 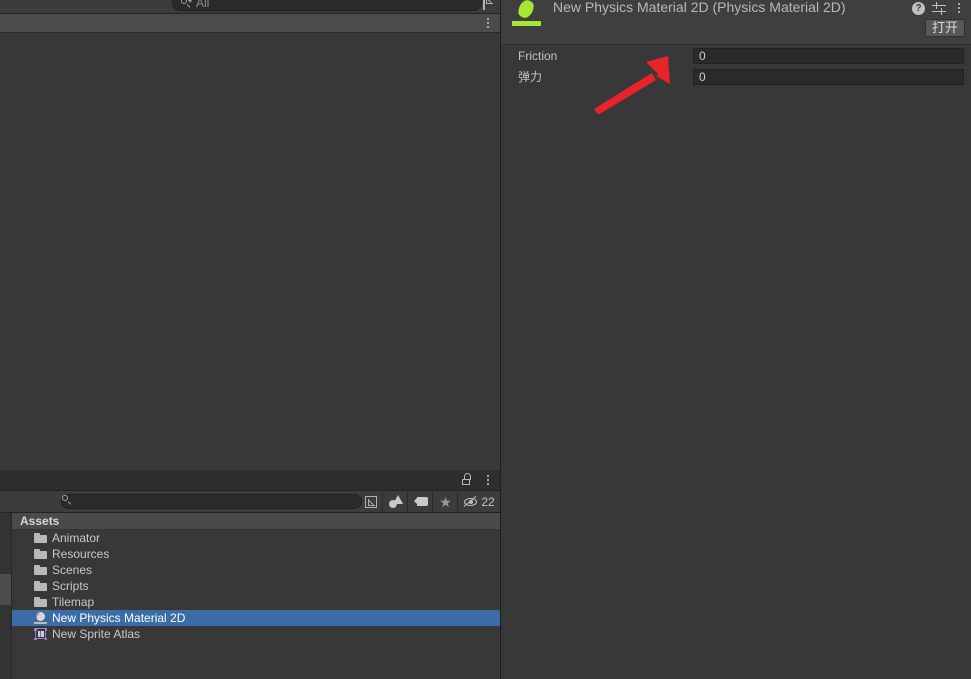 What do you see at coordinates (211, 501) in the screenshot?
I see `project-search-input` at bounding box center [211, 501].